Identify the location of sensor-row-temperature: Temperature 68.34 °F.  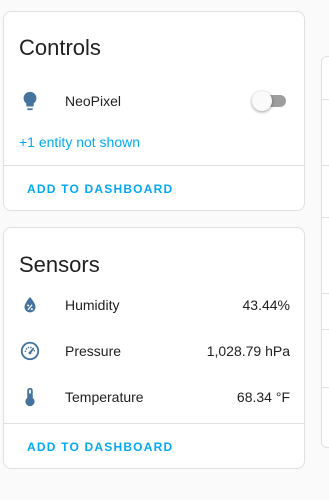
(154, 397).